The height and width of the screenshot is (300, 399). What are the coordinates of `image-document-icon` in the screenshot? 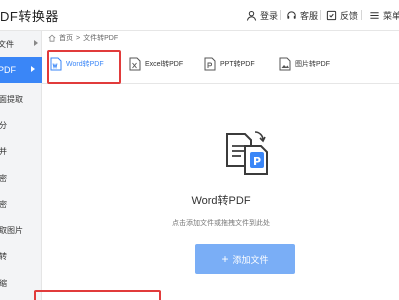 It's located at (285, 64).